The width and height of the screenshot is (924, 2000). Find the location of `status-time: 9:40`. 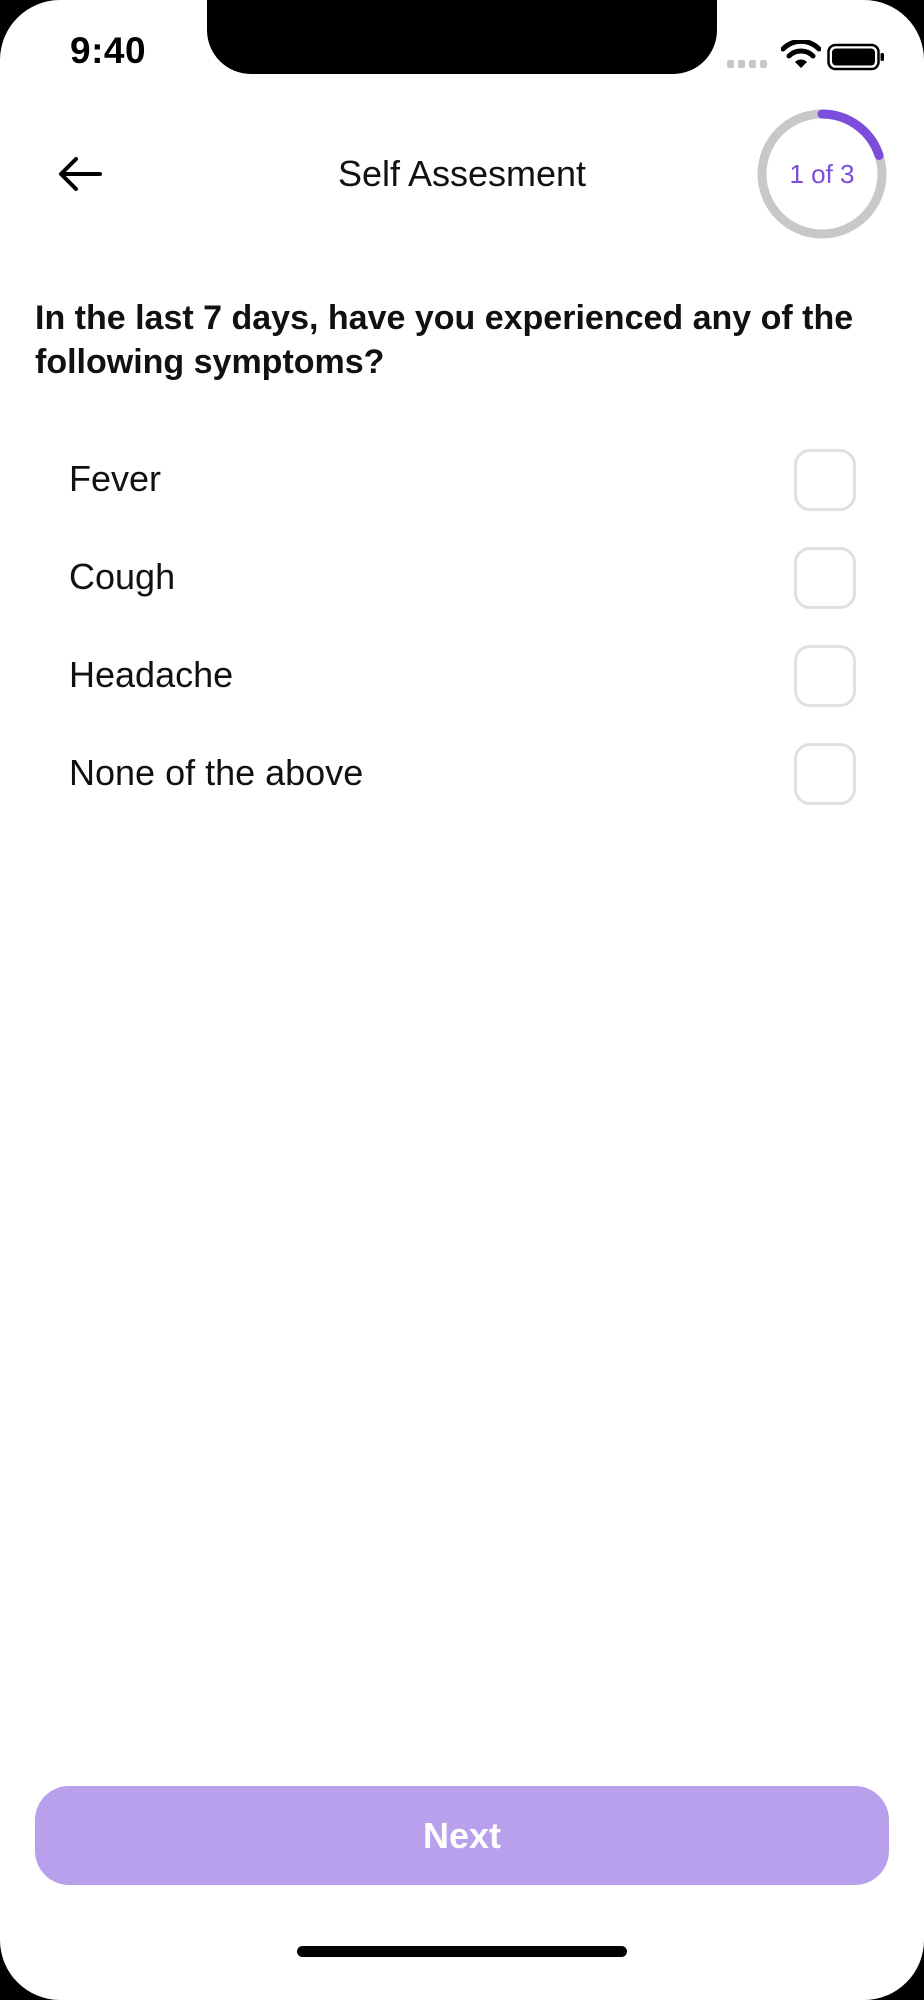

status-time: 9:40 is located at coordinates (108, 50).